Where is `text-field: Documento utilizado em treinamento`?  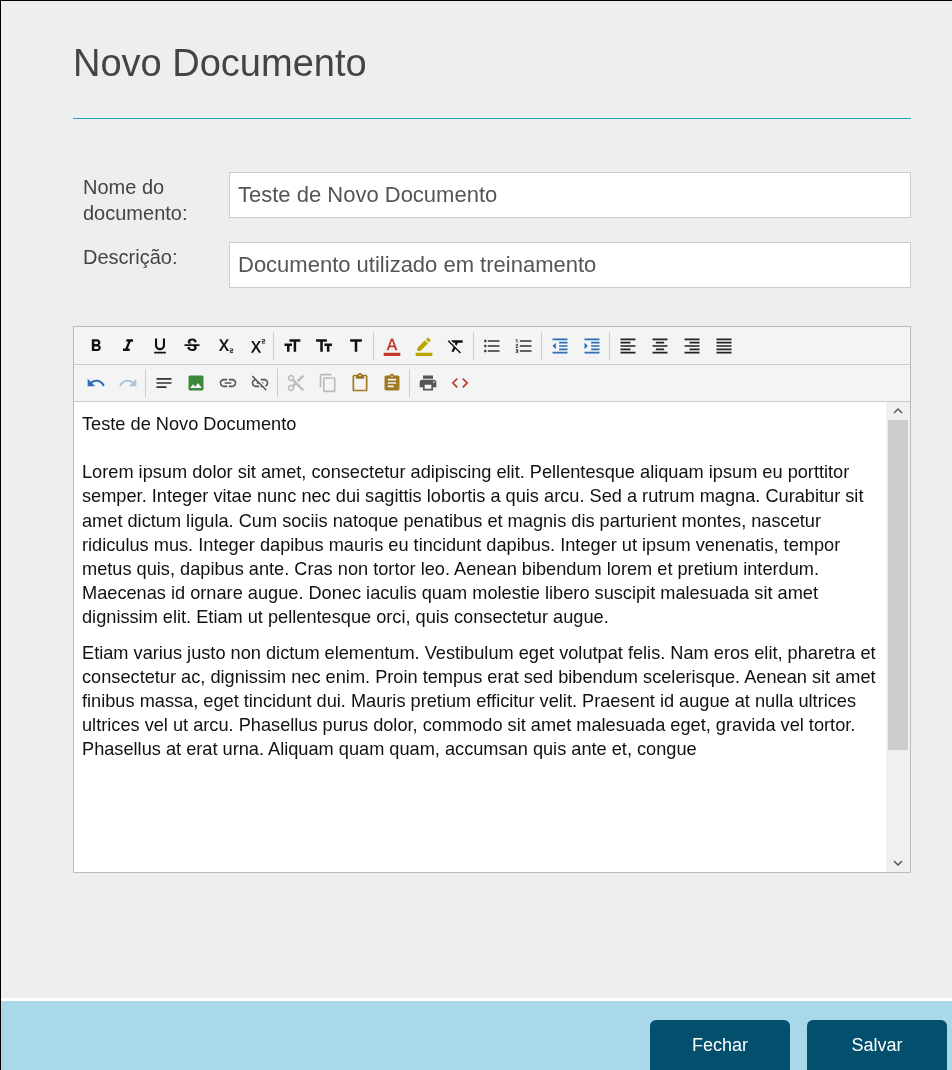 text-field: Documento utilizado em treinamento is located at coordinates (570, 265).